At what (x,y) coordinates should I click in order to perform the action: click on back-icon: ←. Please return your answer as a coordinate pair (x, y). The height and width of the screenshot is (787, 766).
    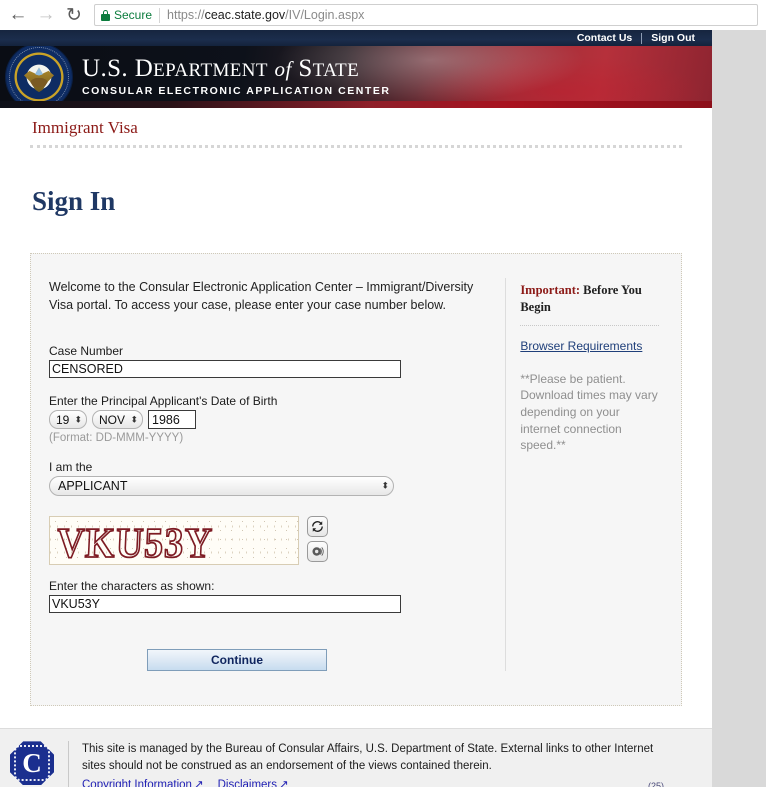
    Looking at the image, I should click on (18, 15).